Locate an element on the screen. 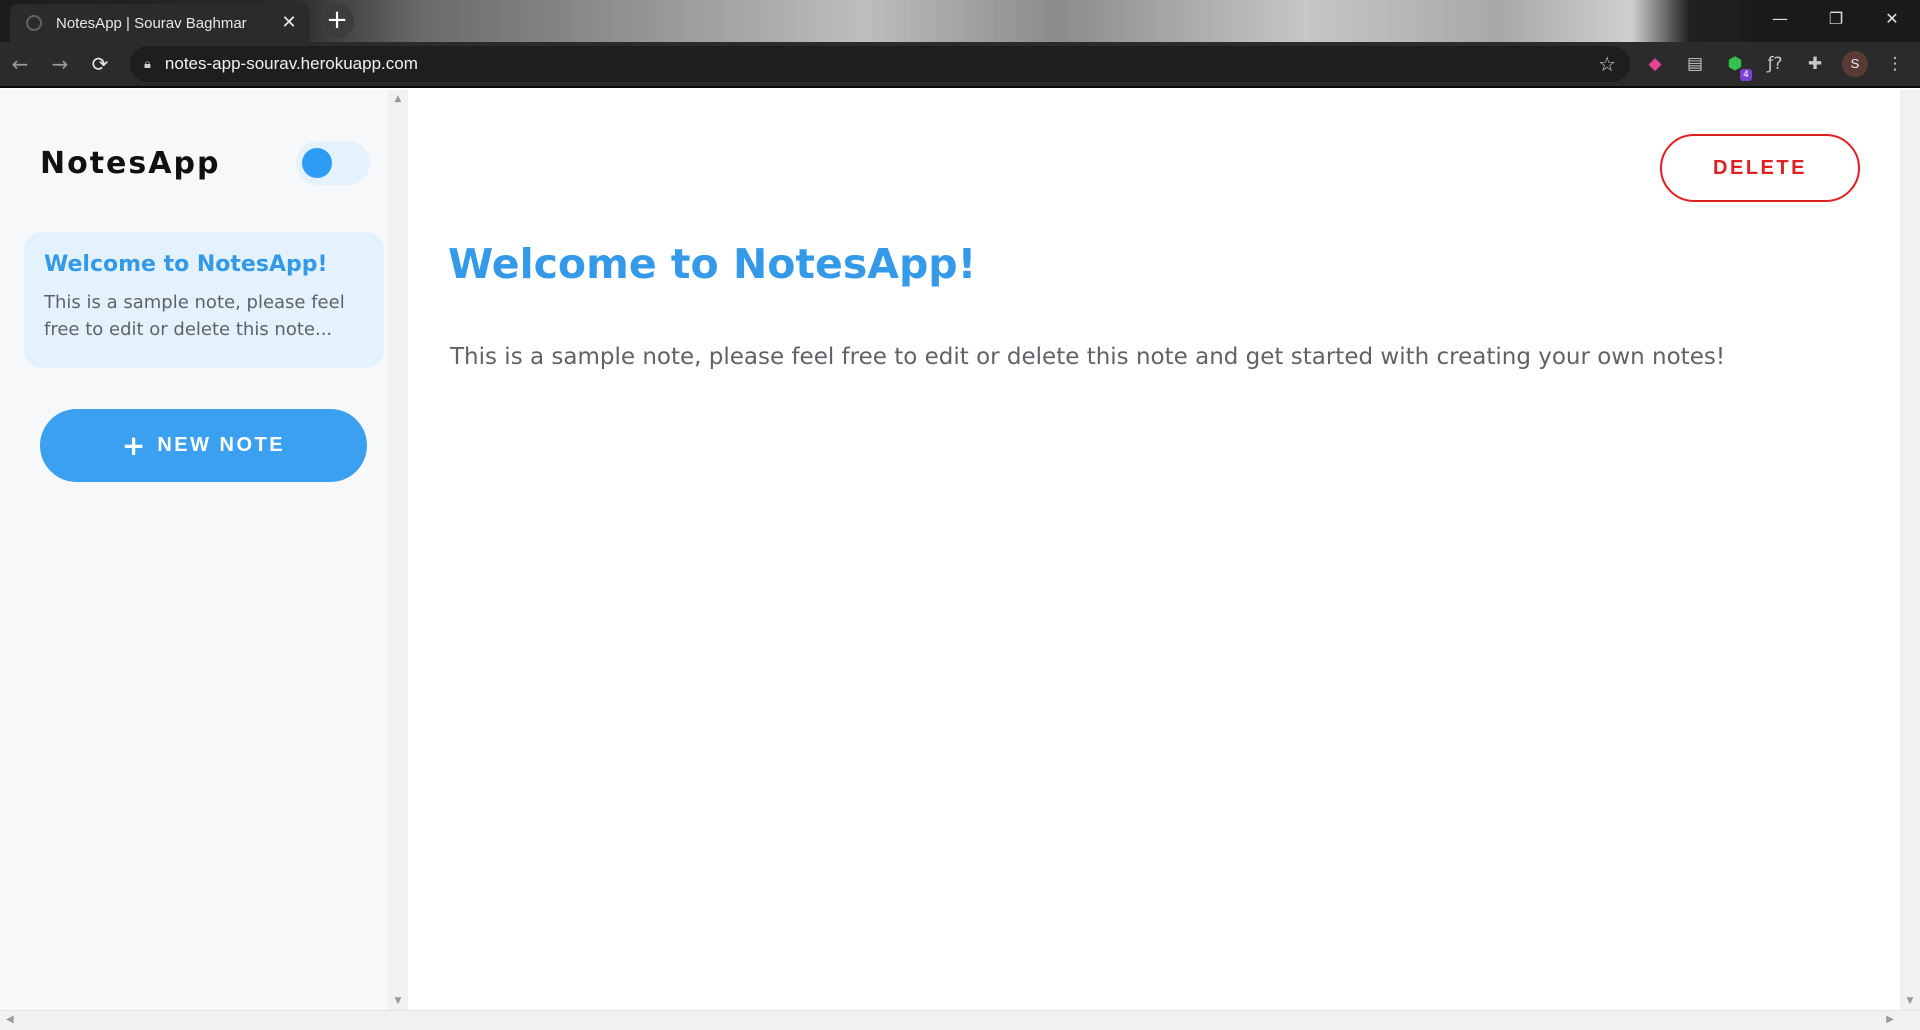 Image resolution: width=1920 pixels, height=1030 pixels. brand-row: NotesApp is located at coordinates (205, 163).